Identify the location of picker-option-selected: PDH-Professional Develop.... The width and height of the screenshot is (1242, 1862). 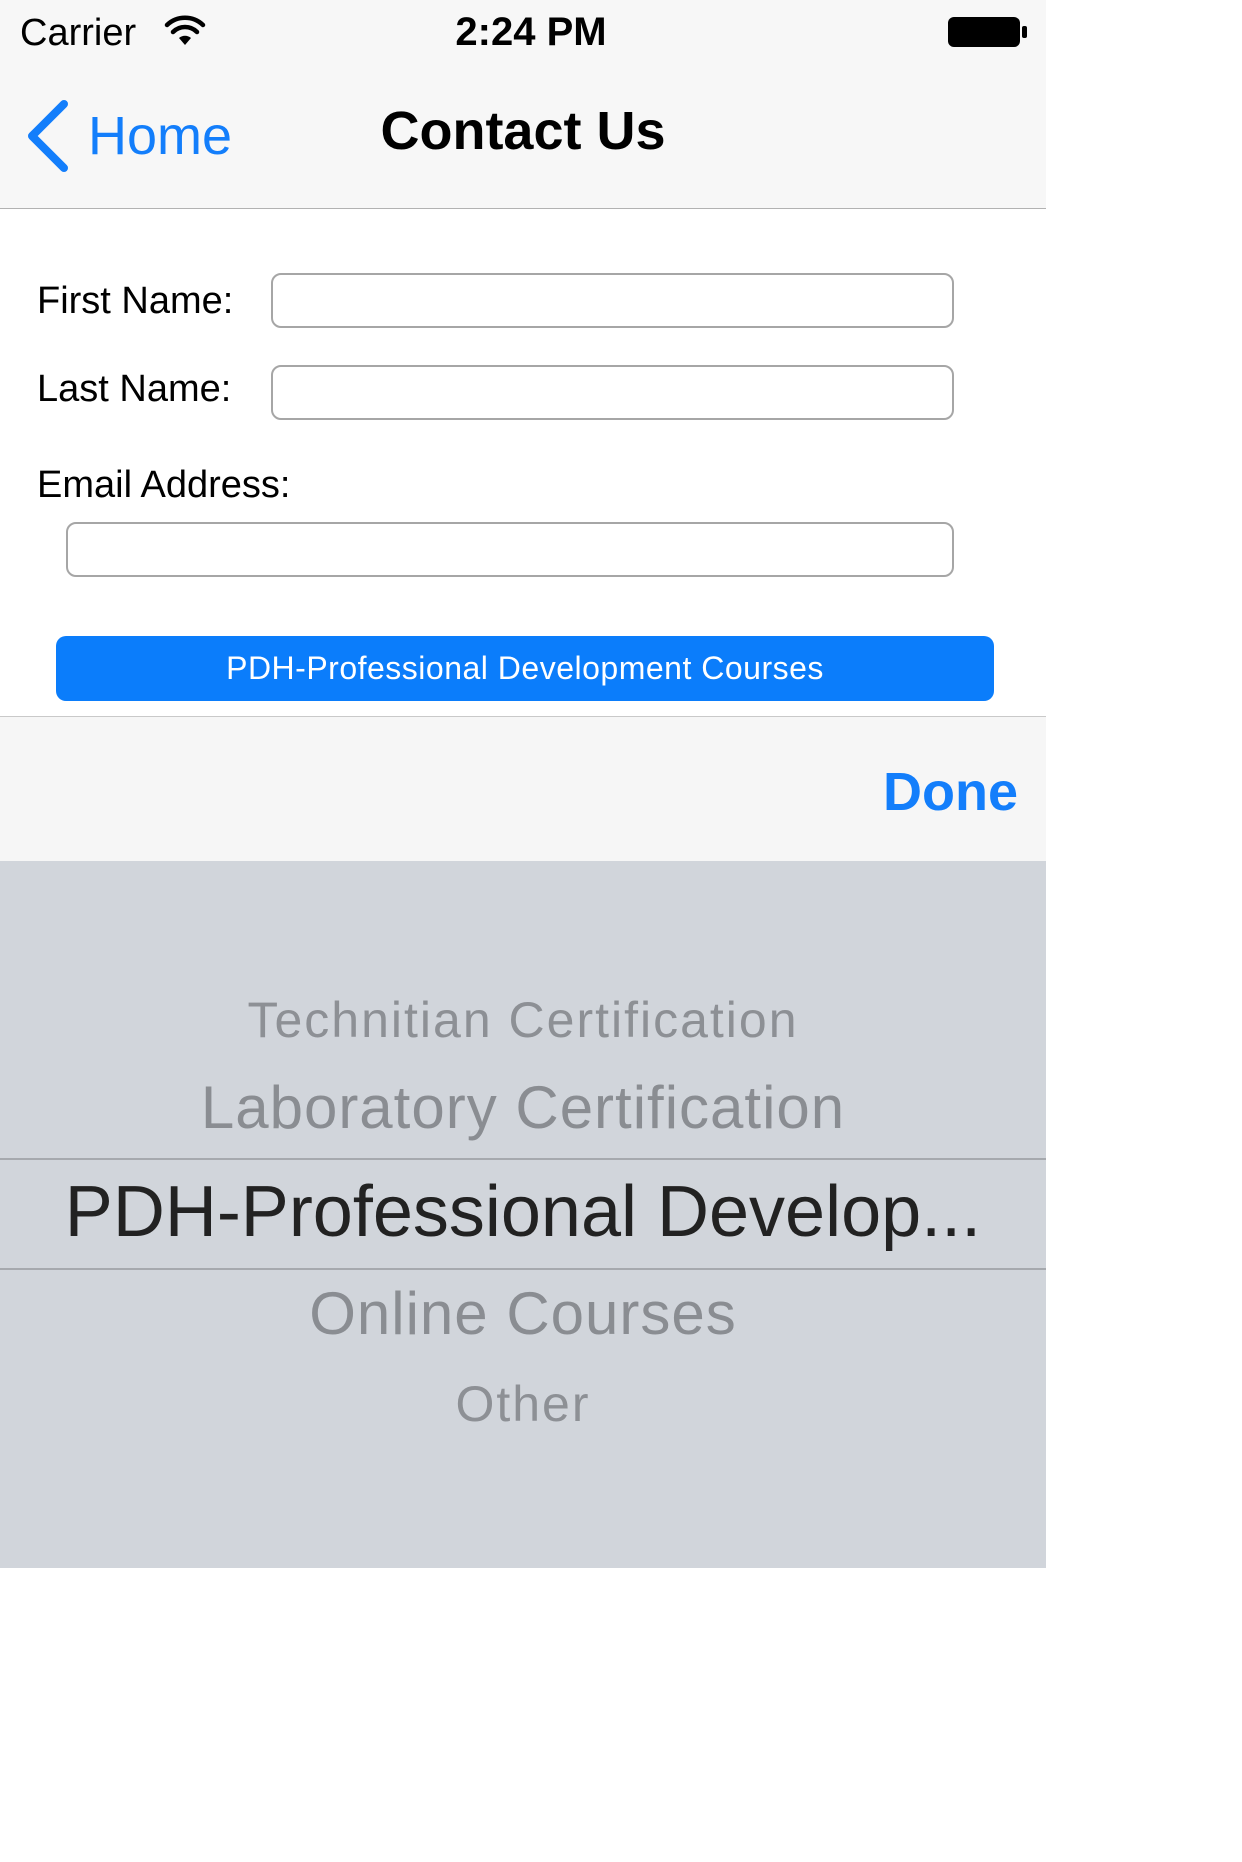
(523, 1212).